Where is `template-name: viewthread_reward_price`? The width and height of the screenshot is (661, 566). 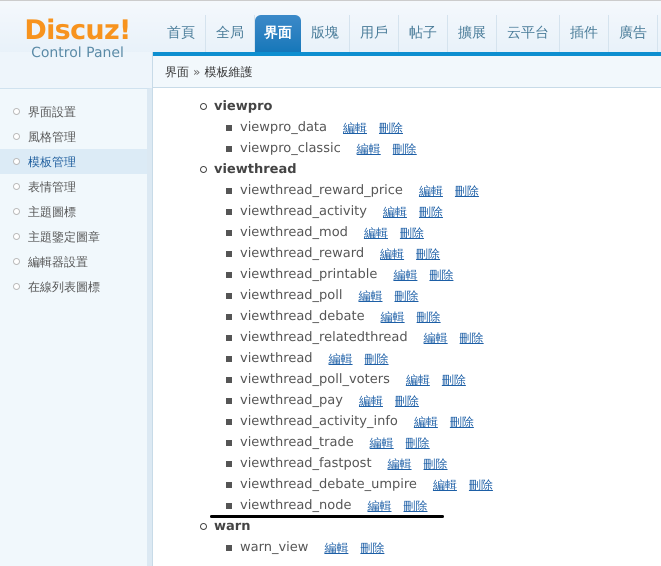 template-name: viewthread_reward_price is located at coordinates (321, 191).